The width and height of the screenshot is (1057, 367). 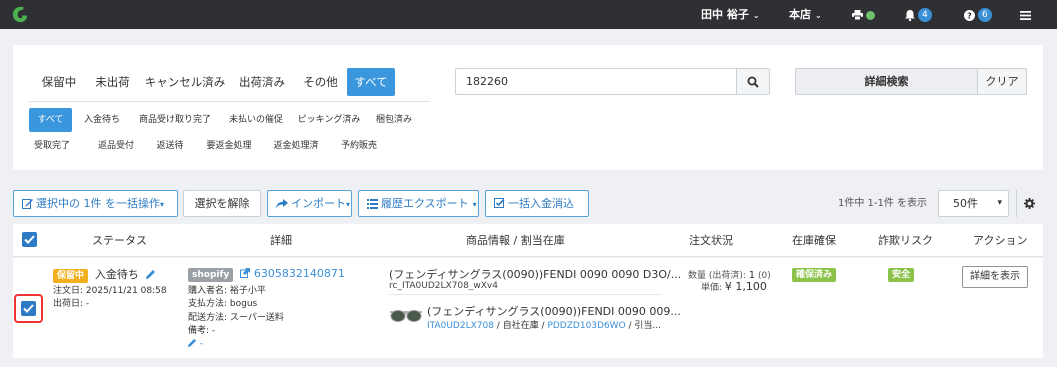 I want to click on subtab-picked: ピッキング済み, so click(x=329, y=120).